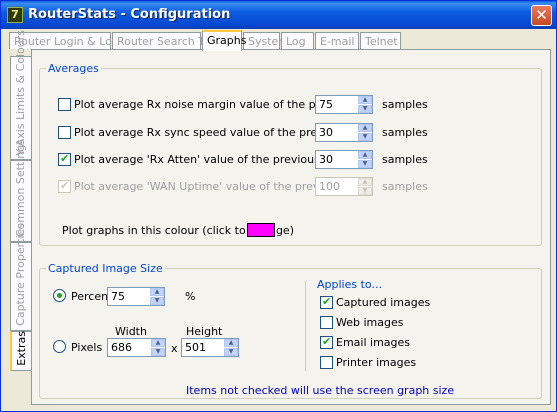 The height and width of the screenshot is (412, 557). What do you see at coordinates (373, 342) in the screenshot?
I see `applies-email-label: Email images` at bounding box center [373, 342].